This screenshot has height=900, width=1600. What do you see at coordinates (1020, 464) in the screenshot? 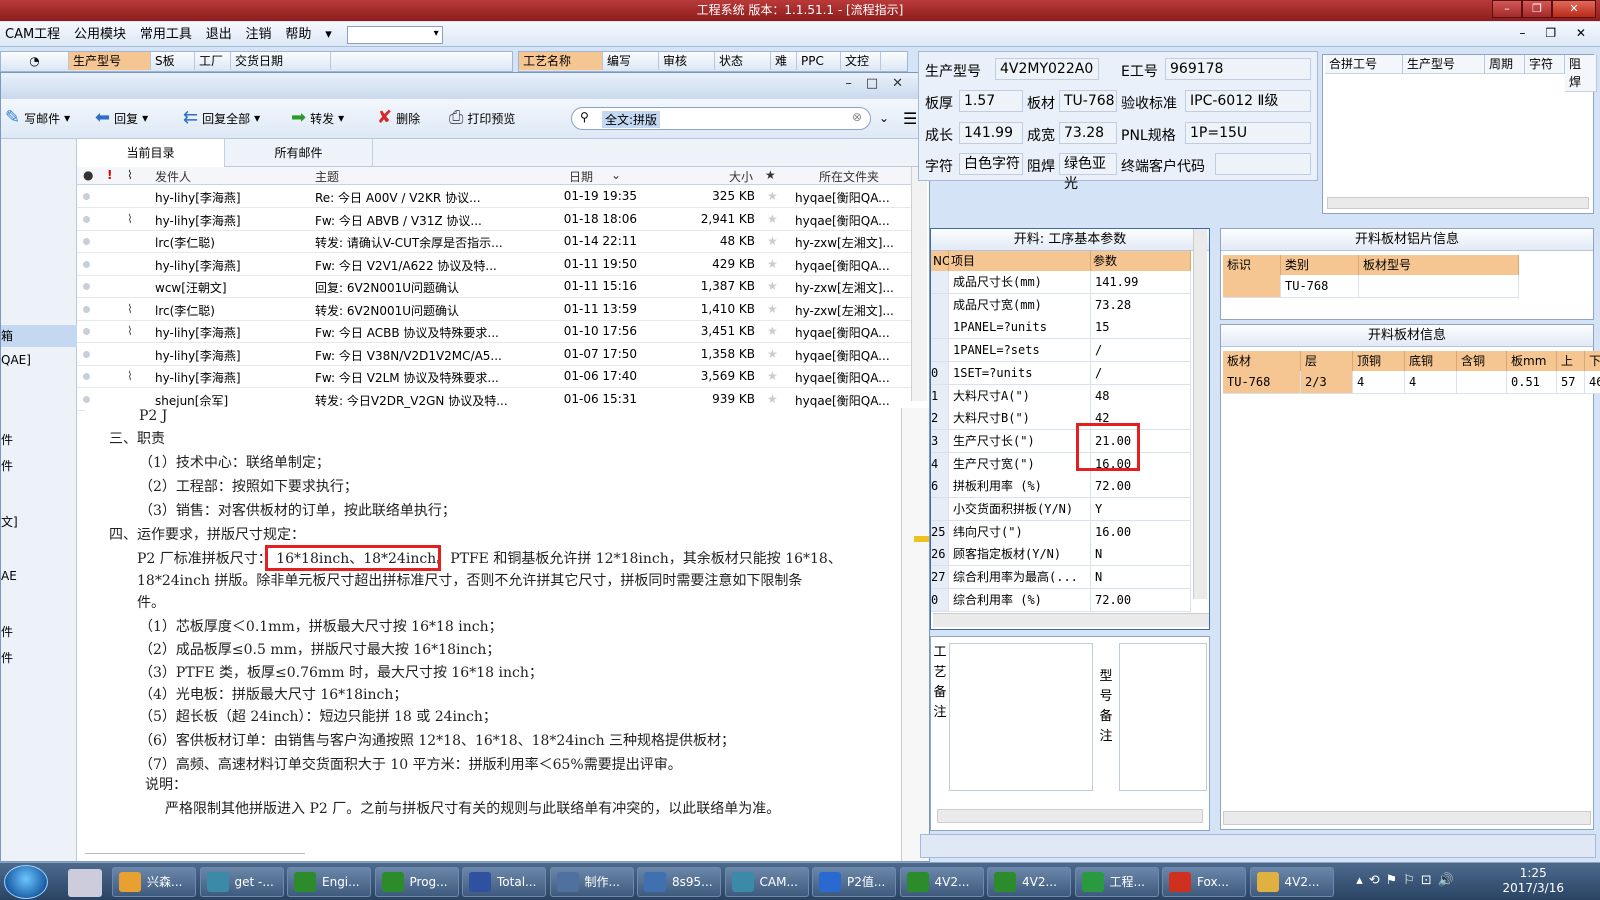
I see `param-item: 生产尺寸宽(")` at bounding box center [1020, 464].